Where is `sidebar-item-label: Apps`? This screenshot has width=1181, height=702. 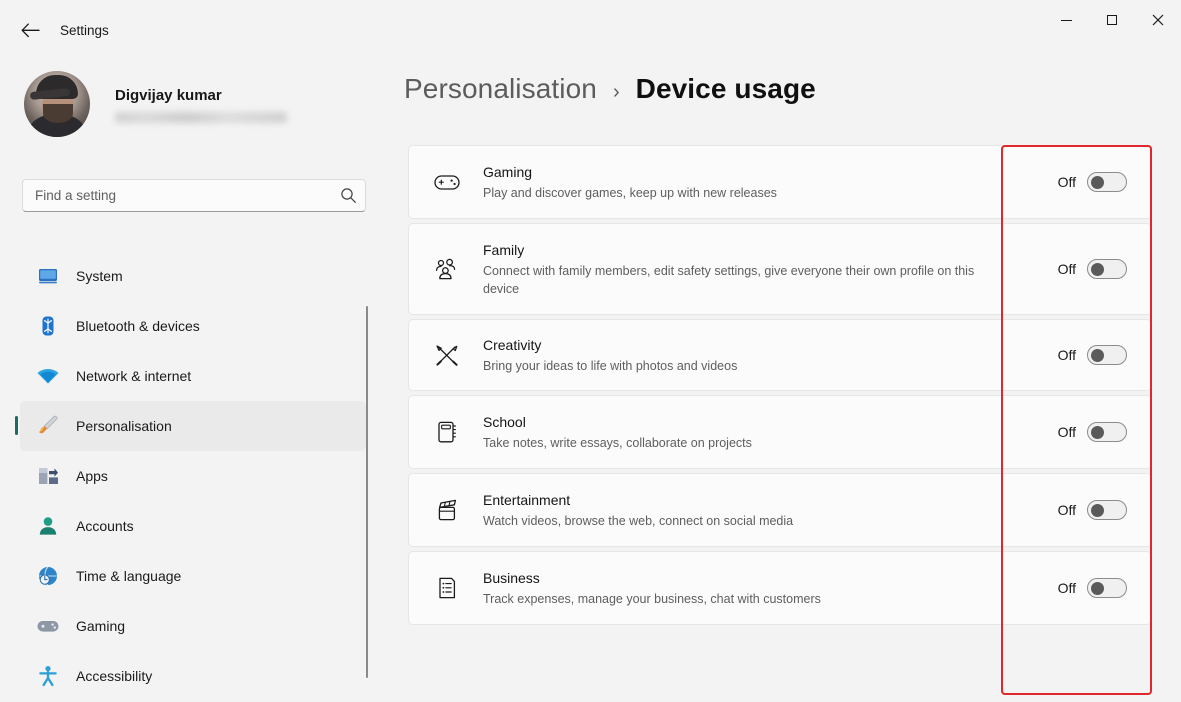
sidebar-item-label: Apps is located at coordinates (92, 476).